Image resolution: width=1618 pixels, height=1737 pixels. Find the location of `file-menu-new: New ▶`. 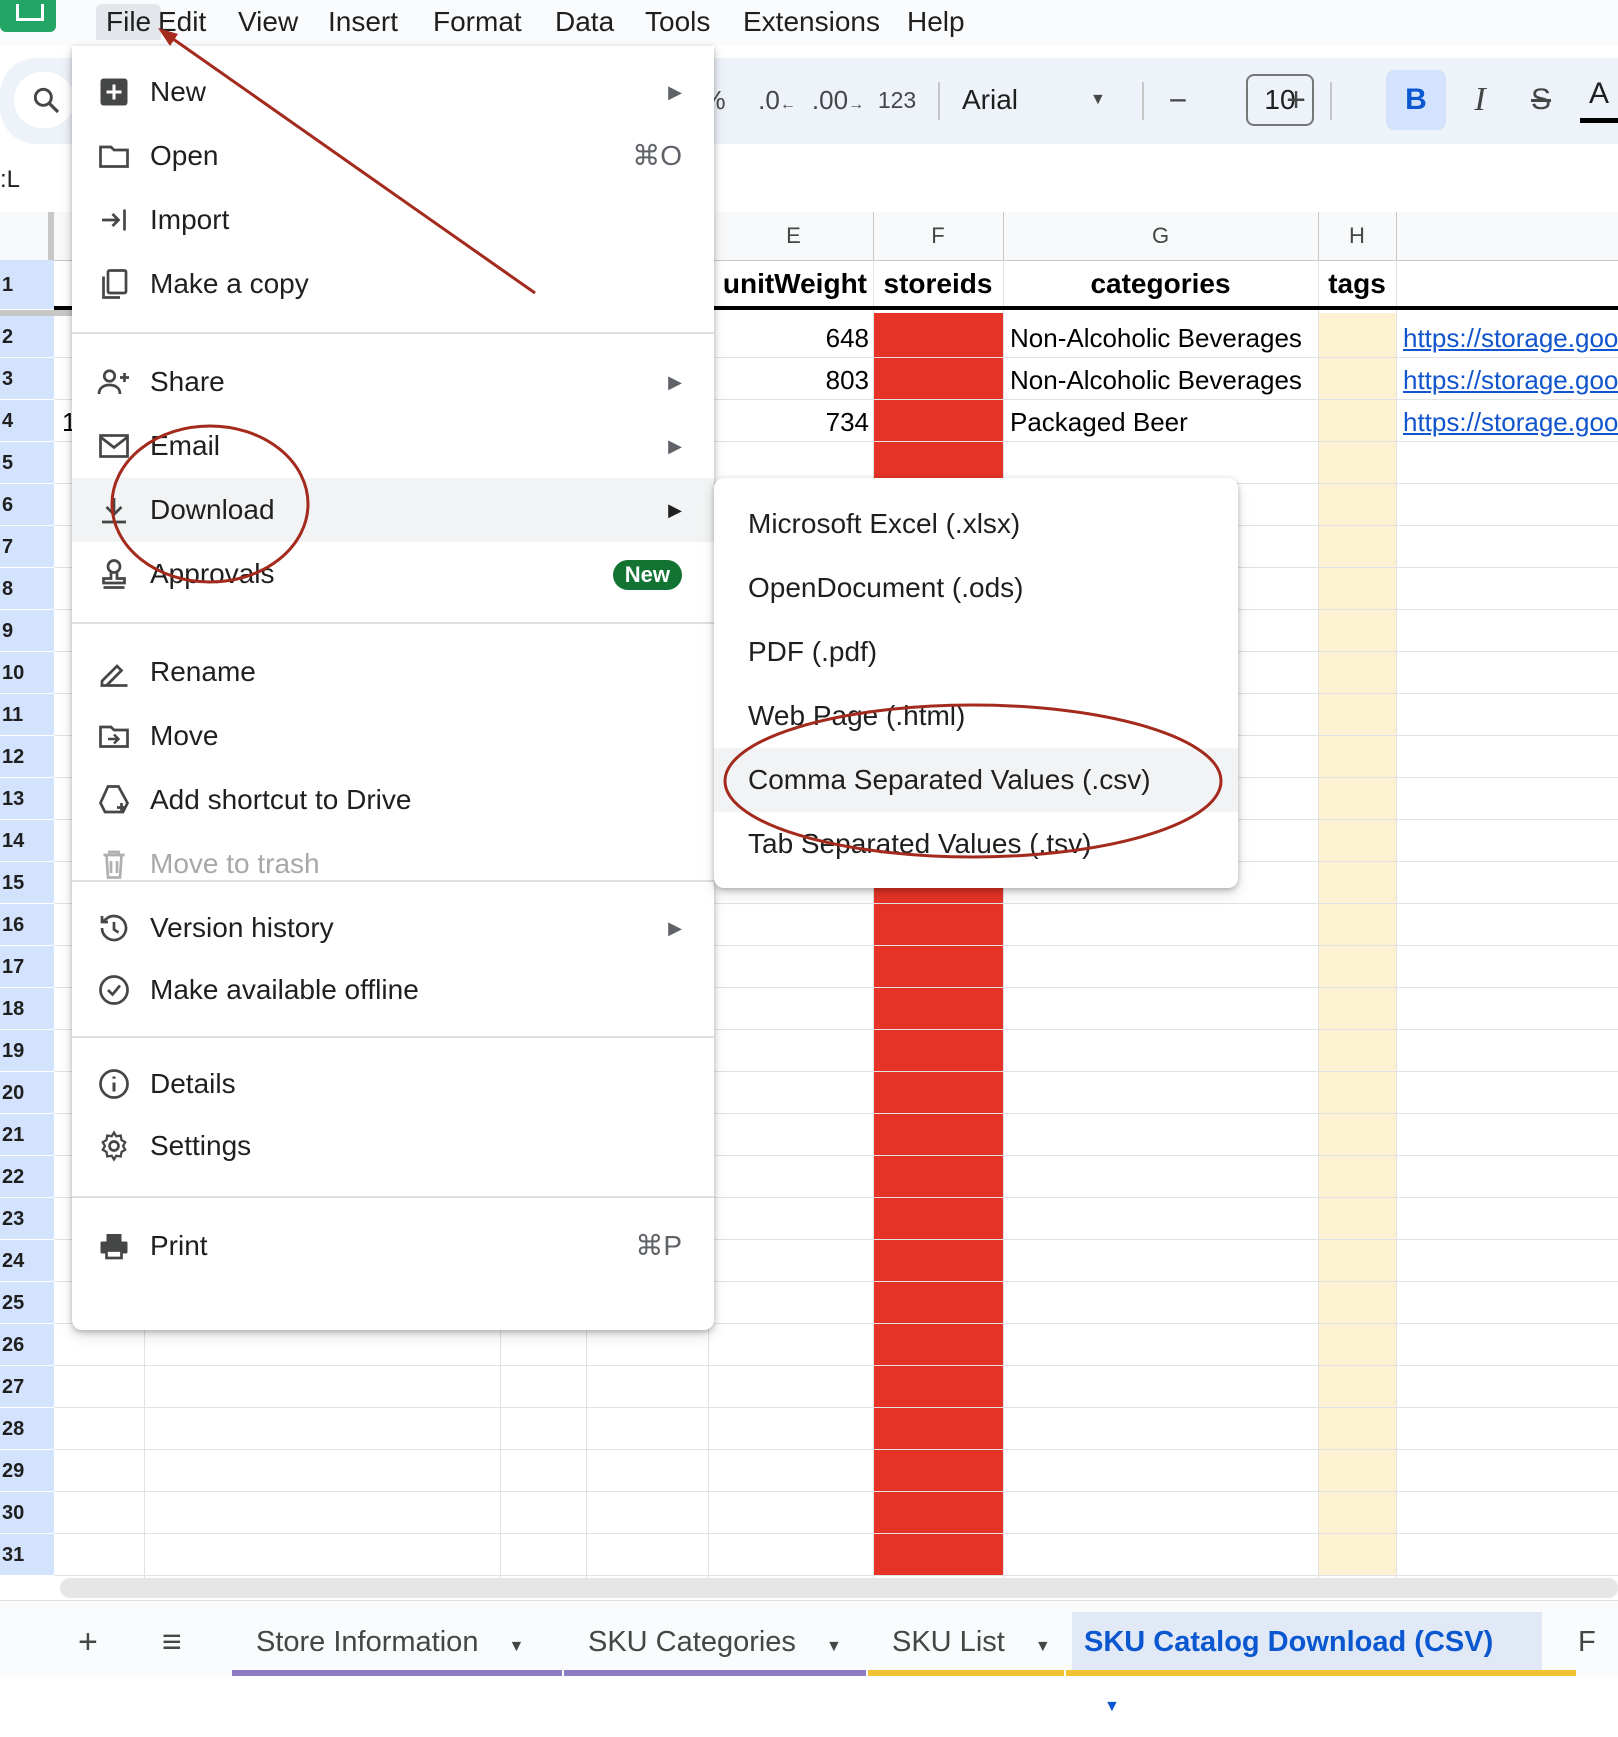

file-menu-new: New ▶ is located at coordinates (393, 92).